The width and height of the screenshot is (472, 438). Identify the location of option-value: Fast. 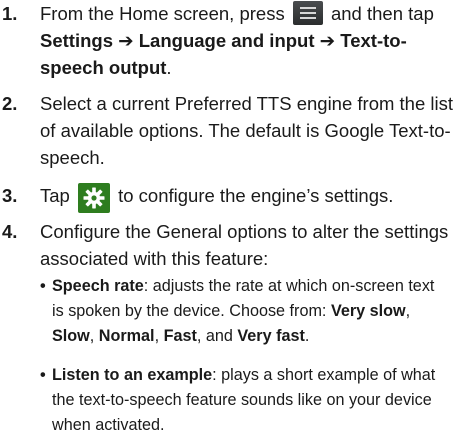
(180, 336).